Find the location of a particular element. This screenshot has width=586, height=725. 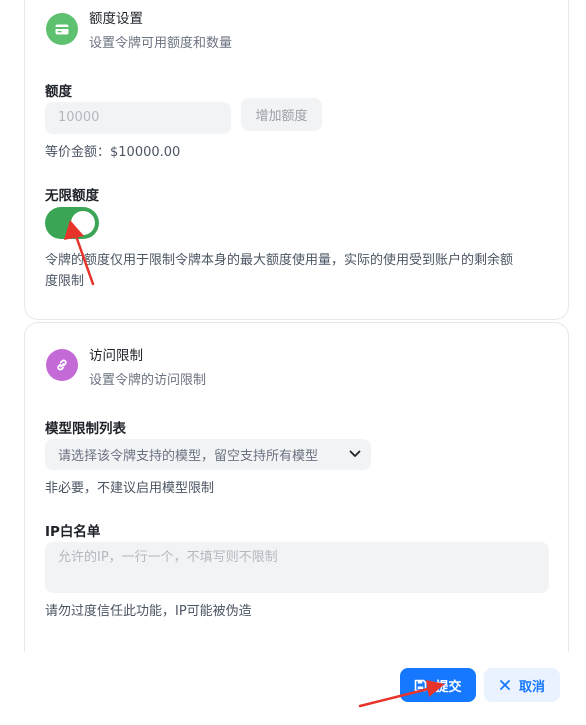

link-icon is located at coordinates (62, 365).